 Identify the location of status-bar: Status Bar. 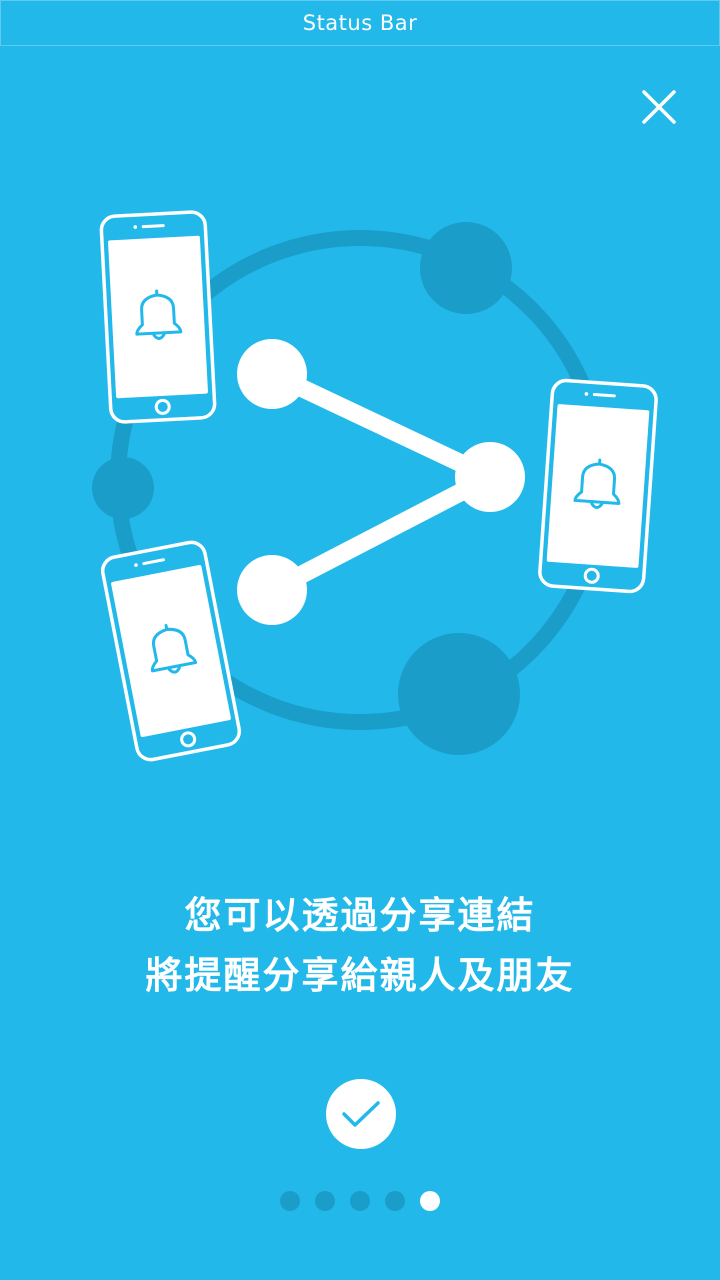
(360, 23).